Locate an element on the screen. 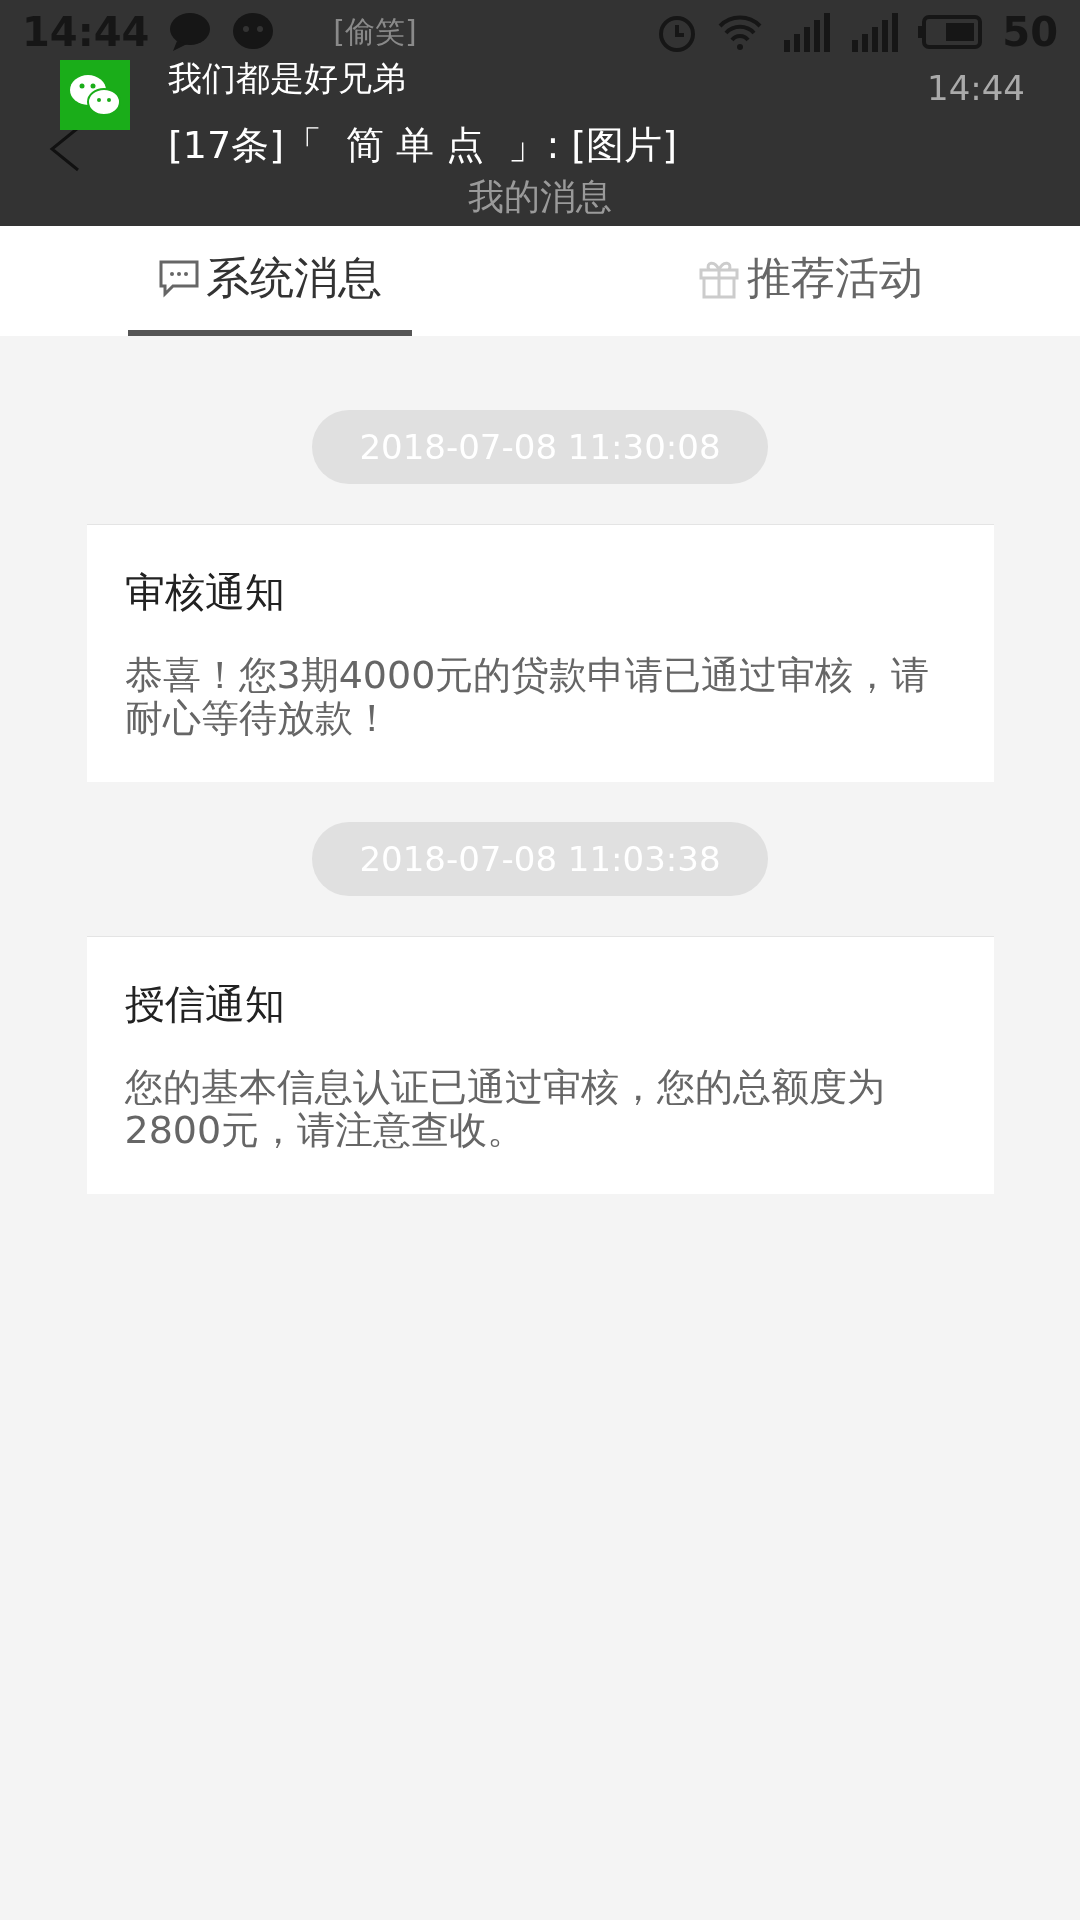  message-card: 授信通知 您的基本信息认证已通过审核，您的总额度为2800元，请注意查收。 is located at coordinates (540, 1064).